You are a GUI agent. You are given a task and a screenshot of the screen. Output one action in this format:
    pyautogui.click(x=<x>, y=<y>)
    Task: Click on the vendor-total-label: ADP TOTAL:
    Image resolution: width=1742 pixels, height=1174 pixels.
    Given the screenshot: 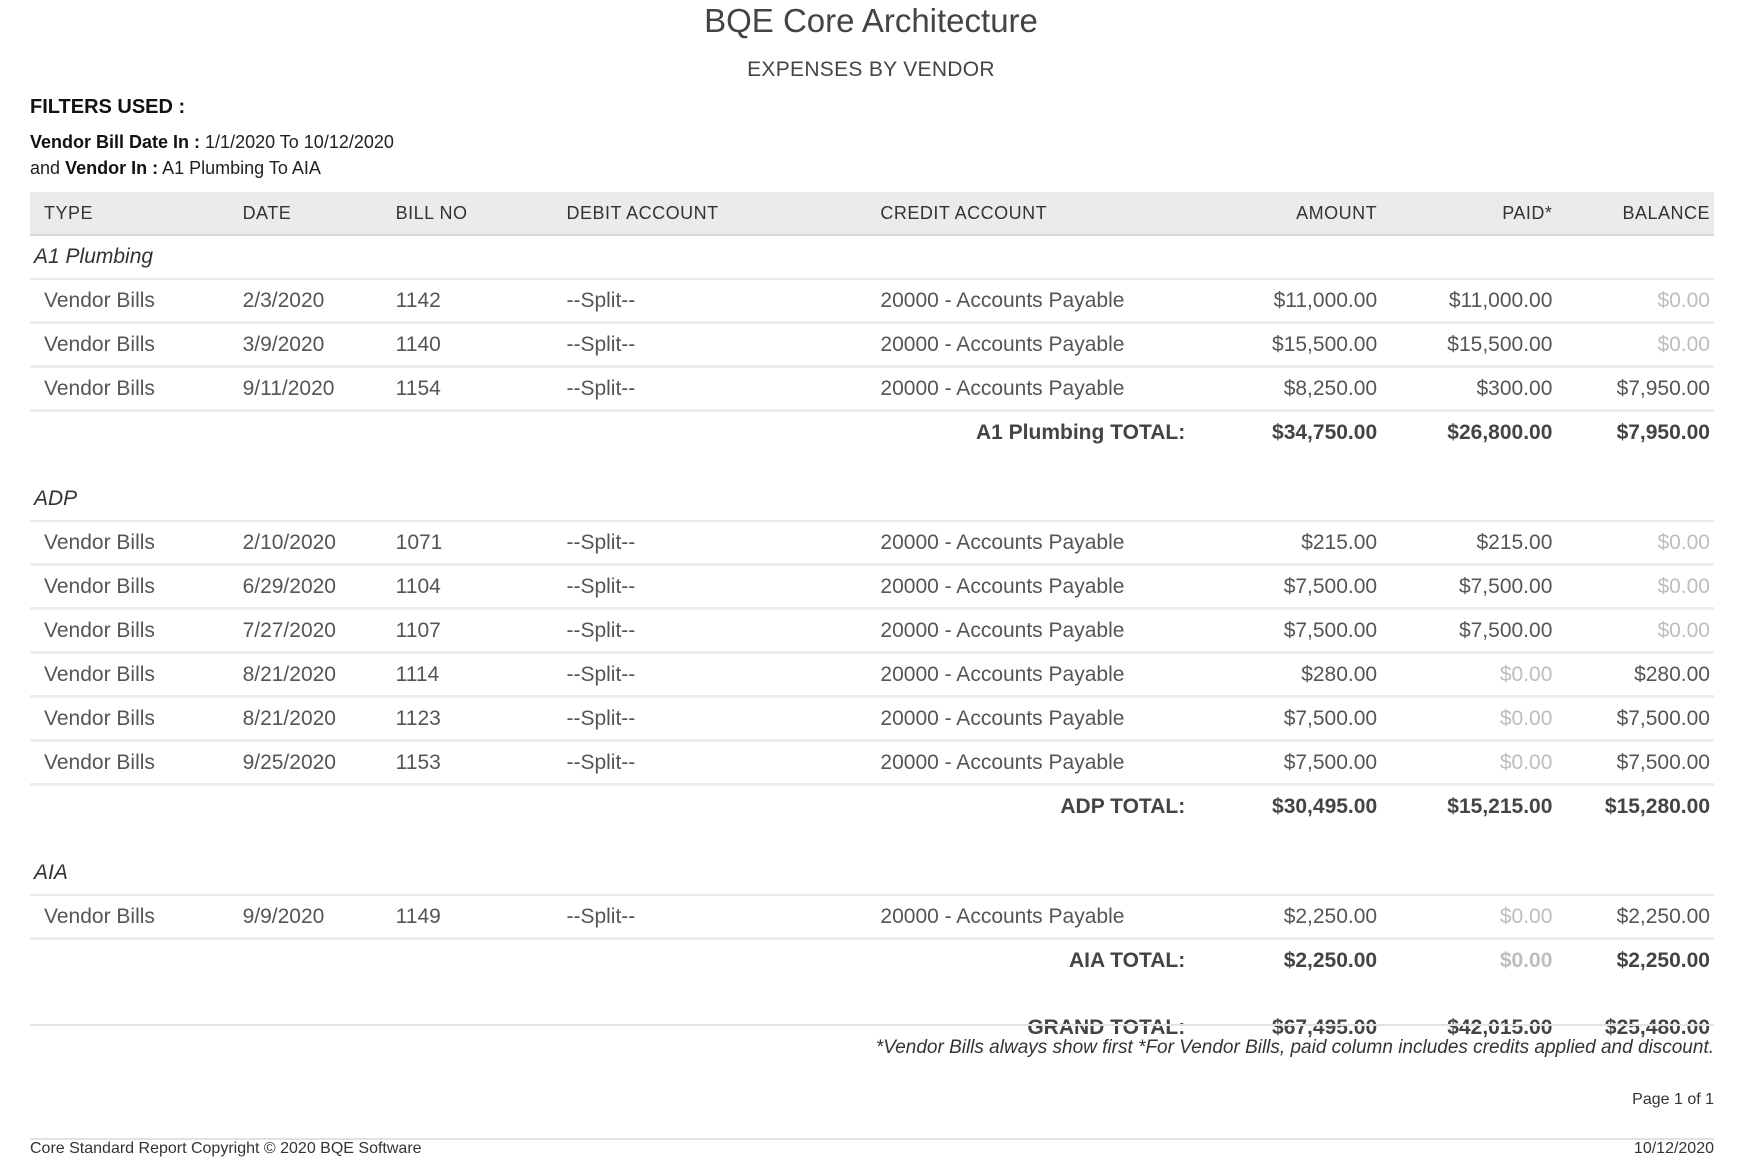 What is the action you would take?
    pyautogui.click(x=1123, y=806)
    